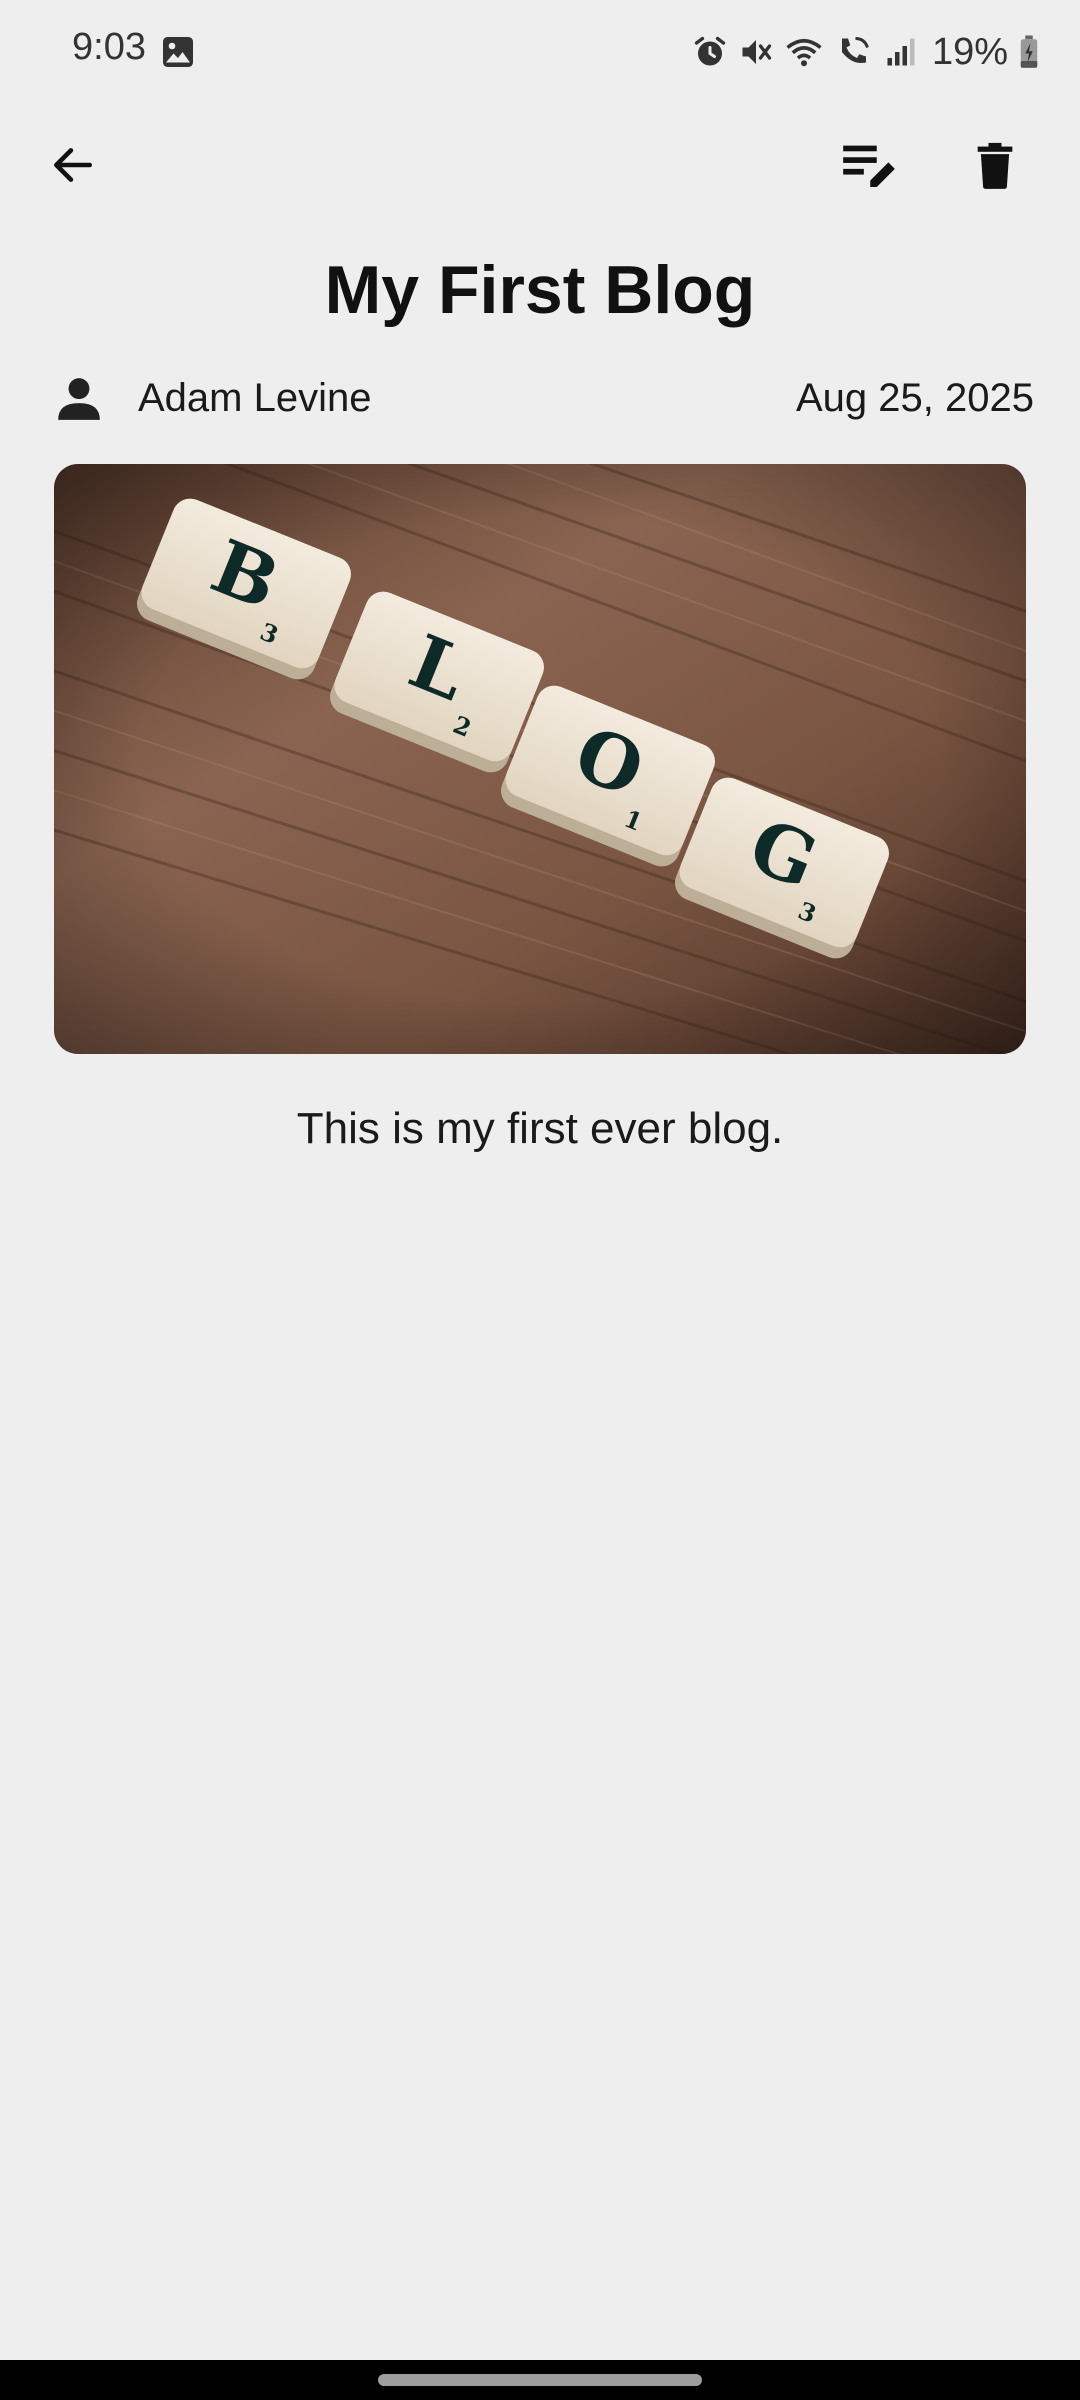  Describe the element at coordinates (1029, 52) in the screenshot. I see `battery-charging-icon` at that location.